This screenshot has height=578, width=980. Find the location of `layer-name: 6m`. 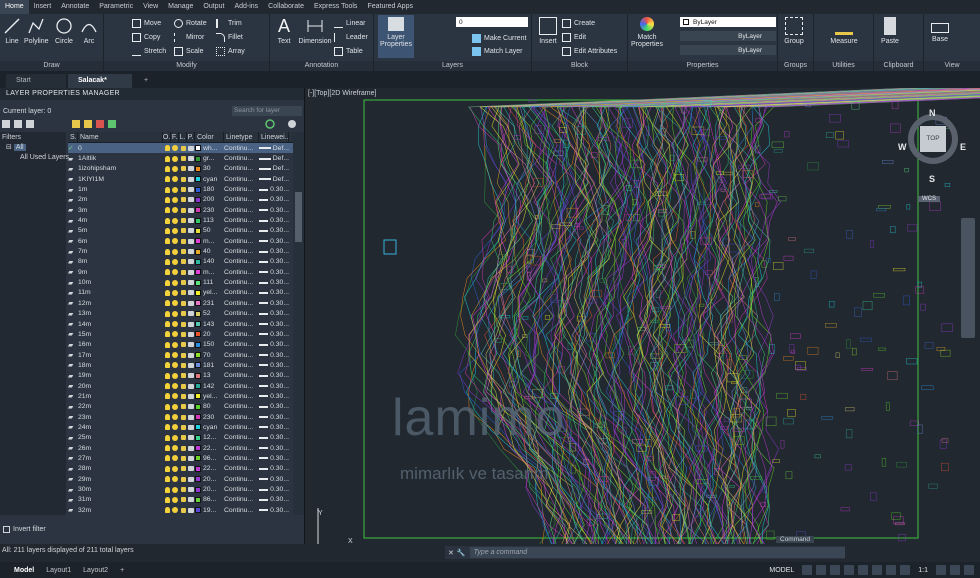

layer-name: 6m is located at coordinates (120, 241).